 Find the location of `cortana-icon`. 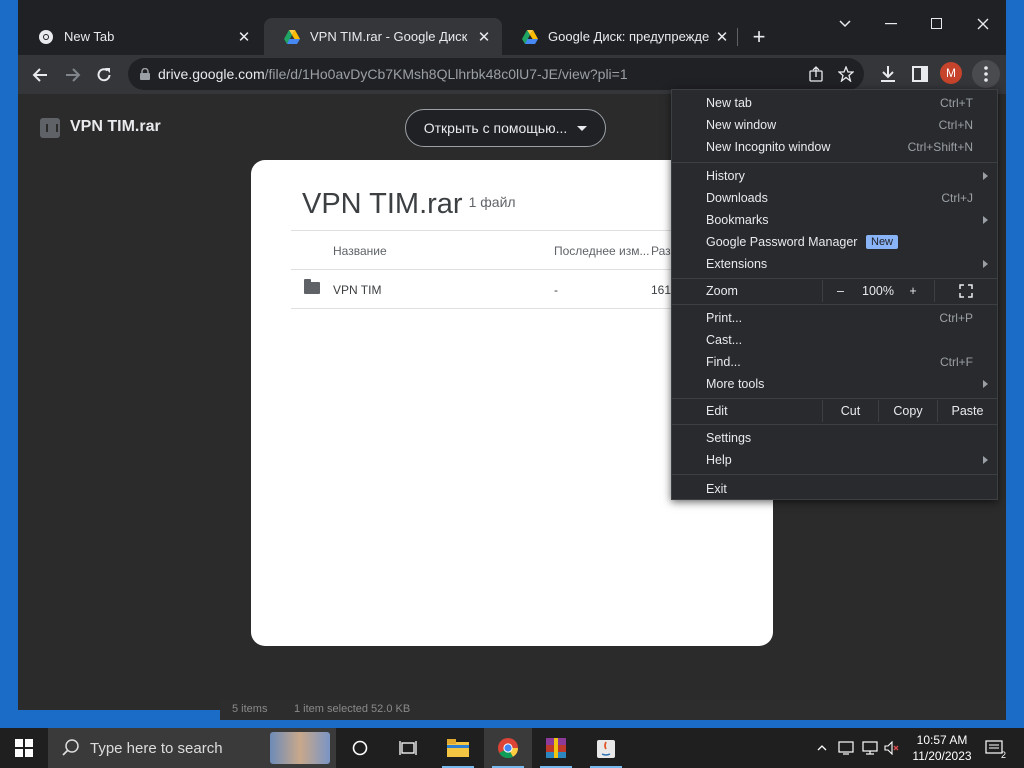

cortana-icon is located at coordinates (360, 748).